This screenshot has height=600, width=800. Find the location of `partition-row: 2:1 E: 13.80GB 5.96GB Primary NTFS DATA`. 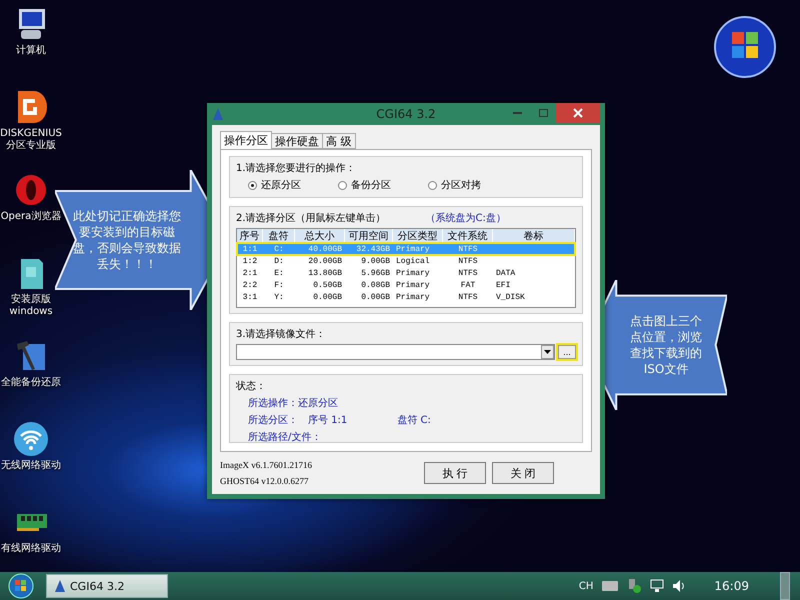

partition-row: 2:1 E: 13.80GB 5.96GB Primary NTFS DATA is located at coordinates (406, 273).